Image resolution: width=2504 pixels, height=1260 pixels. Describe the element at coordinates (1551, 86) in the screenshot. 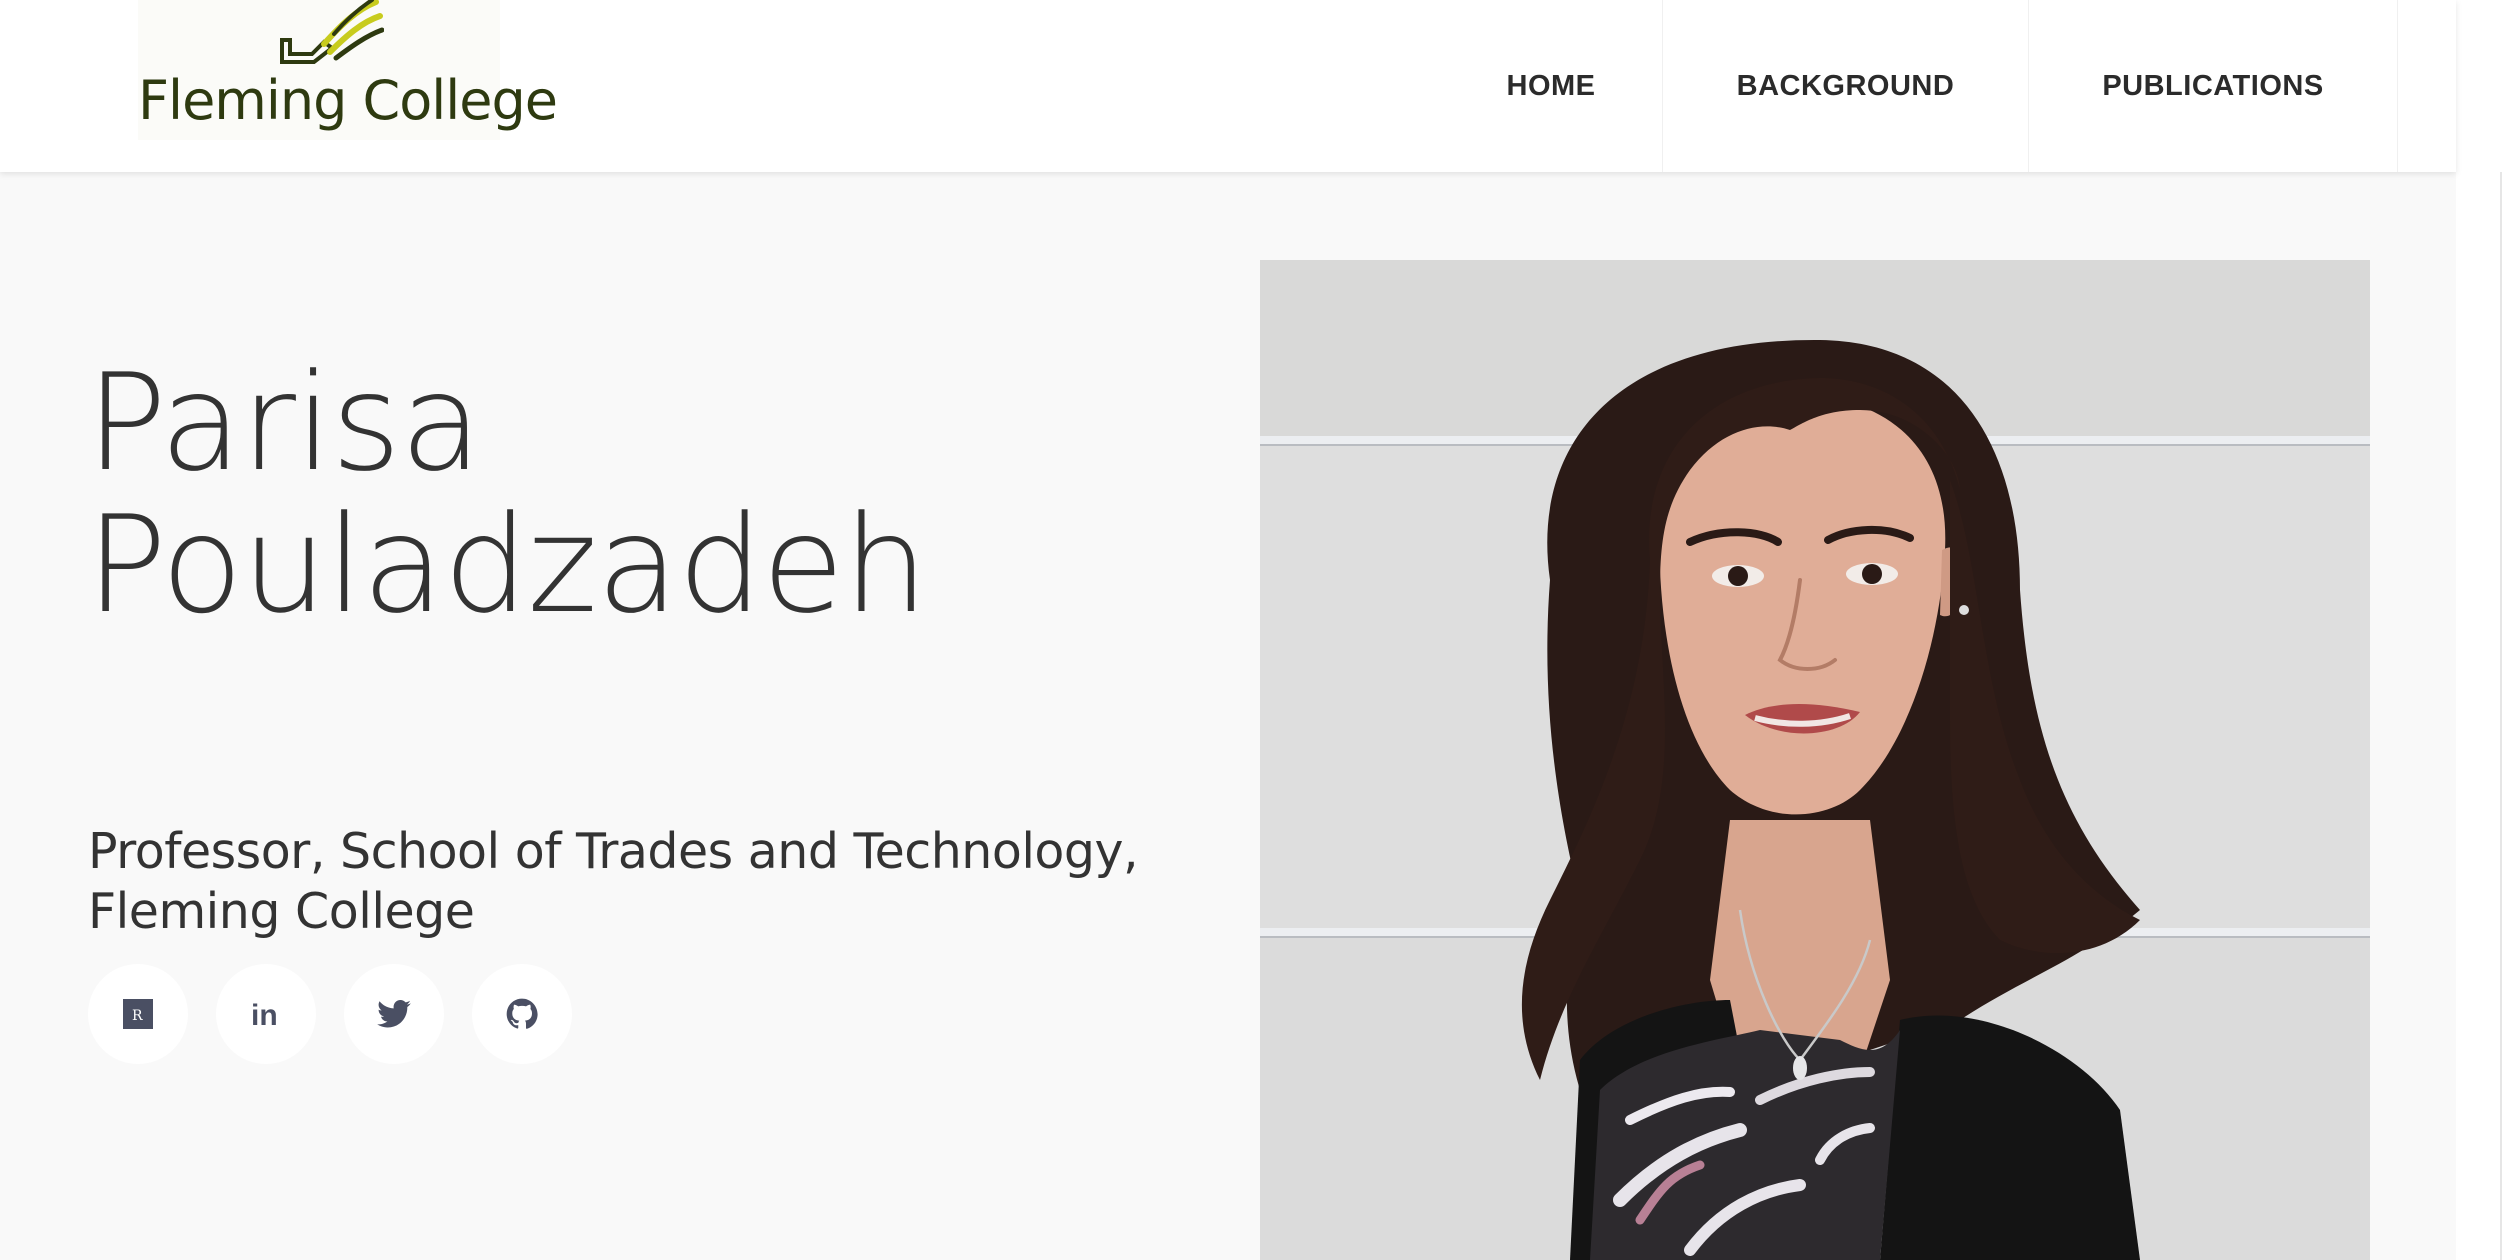

I see `nav-home: HOME` at that location.